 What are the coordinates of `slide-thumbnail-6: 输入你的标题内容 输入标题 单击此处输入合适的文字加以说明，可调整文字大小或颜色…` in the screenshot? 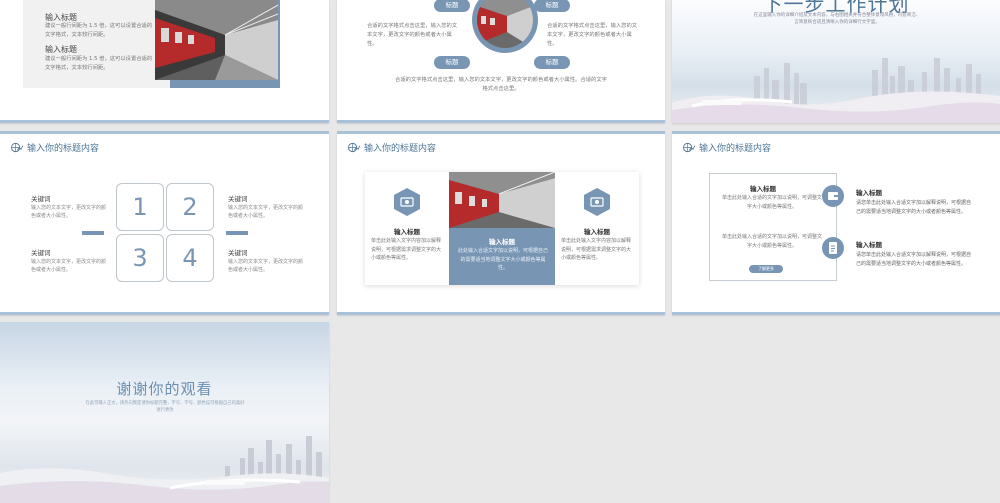 It's located at (836, 223).